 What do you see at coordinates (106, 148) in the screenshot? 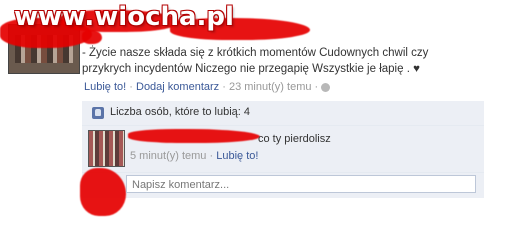
I see `commenter-avatar` at bounding box center [106, 148].